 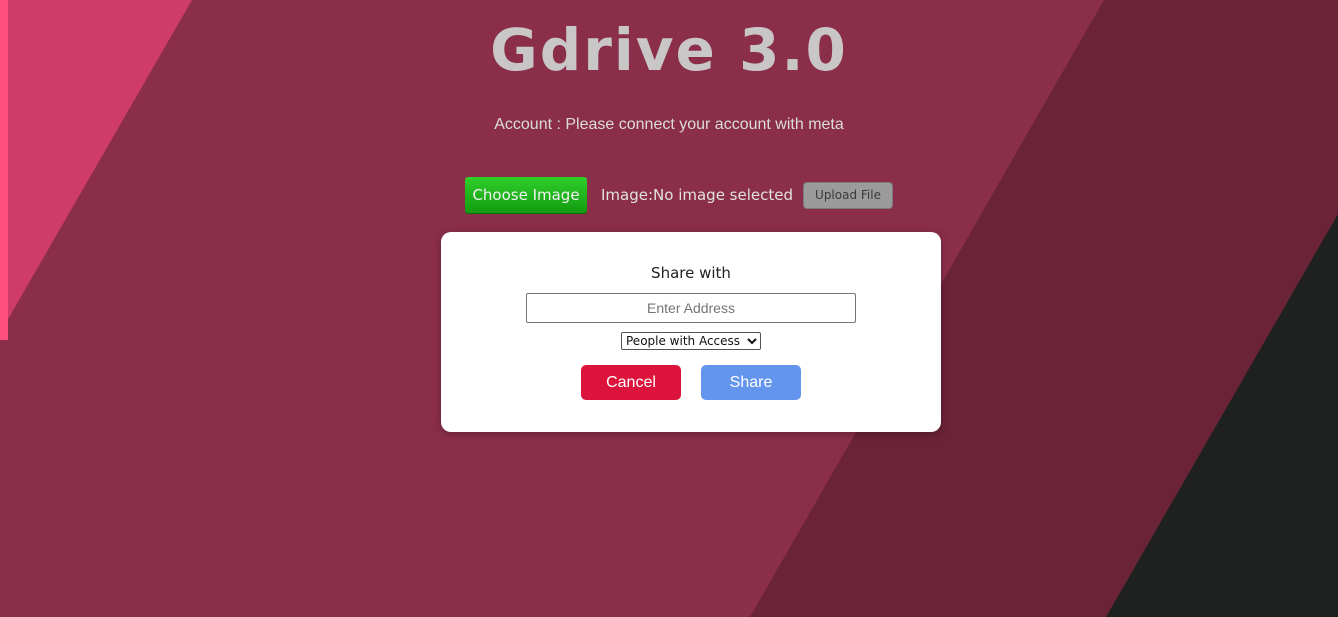 What do you see at coordinates (697, 195) in the screenshot?
I see `image-status-text: Image:No image selected` at bounding box center [697, 195].